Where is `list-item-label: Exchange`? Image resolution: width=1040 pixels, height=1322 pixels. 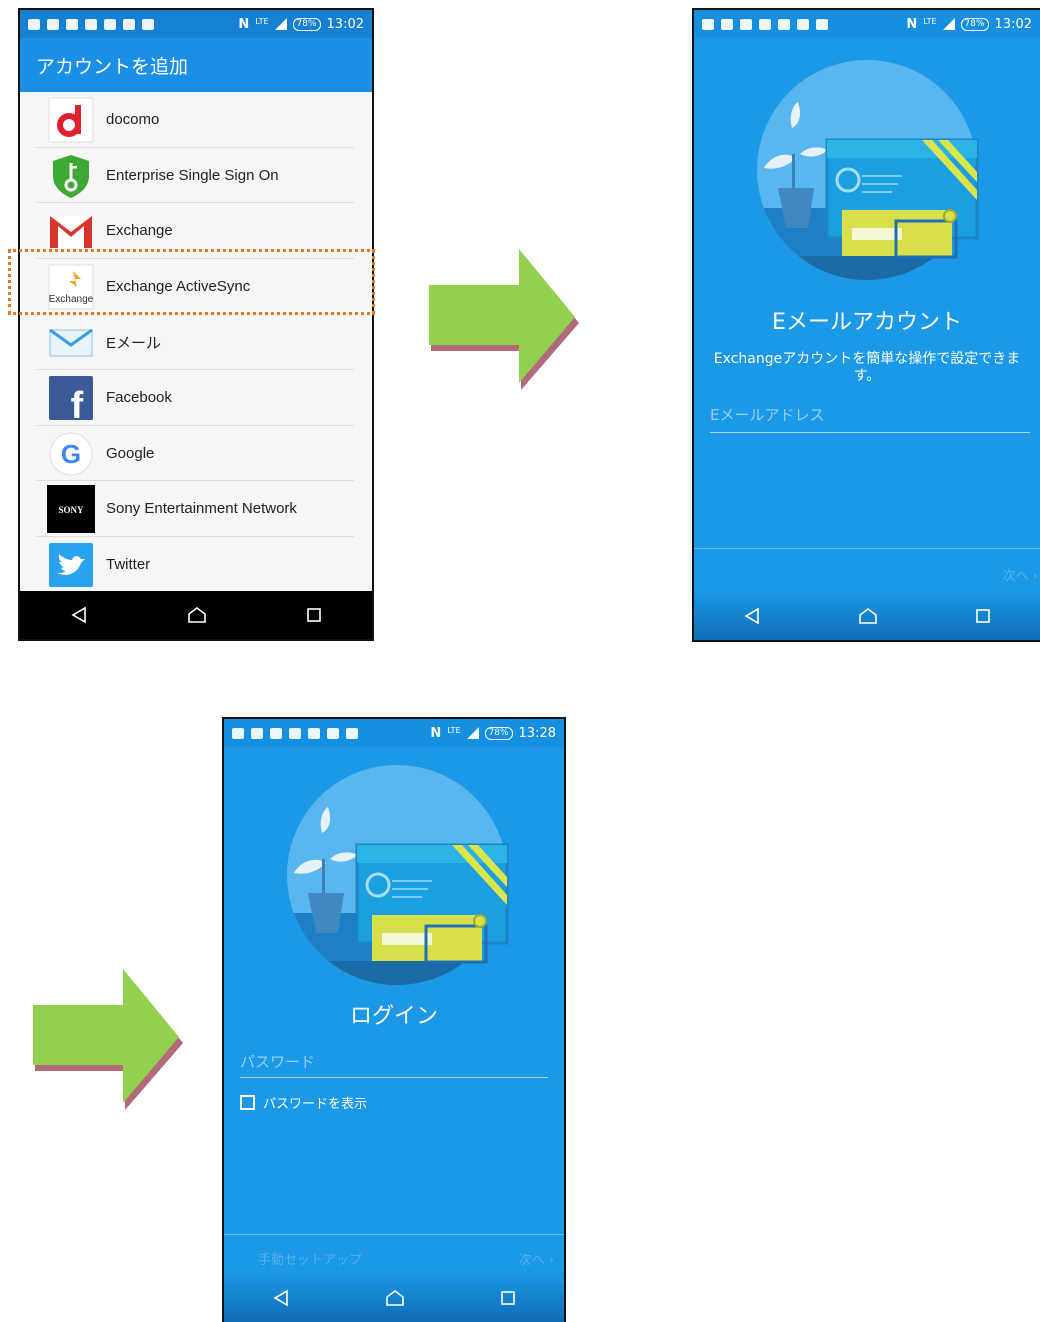 list-item-label: Exchange is located at coordinates (139, 231).